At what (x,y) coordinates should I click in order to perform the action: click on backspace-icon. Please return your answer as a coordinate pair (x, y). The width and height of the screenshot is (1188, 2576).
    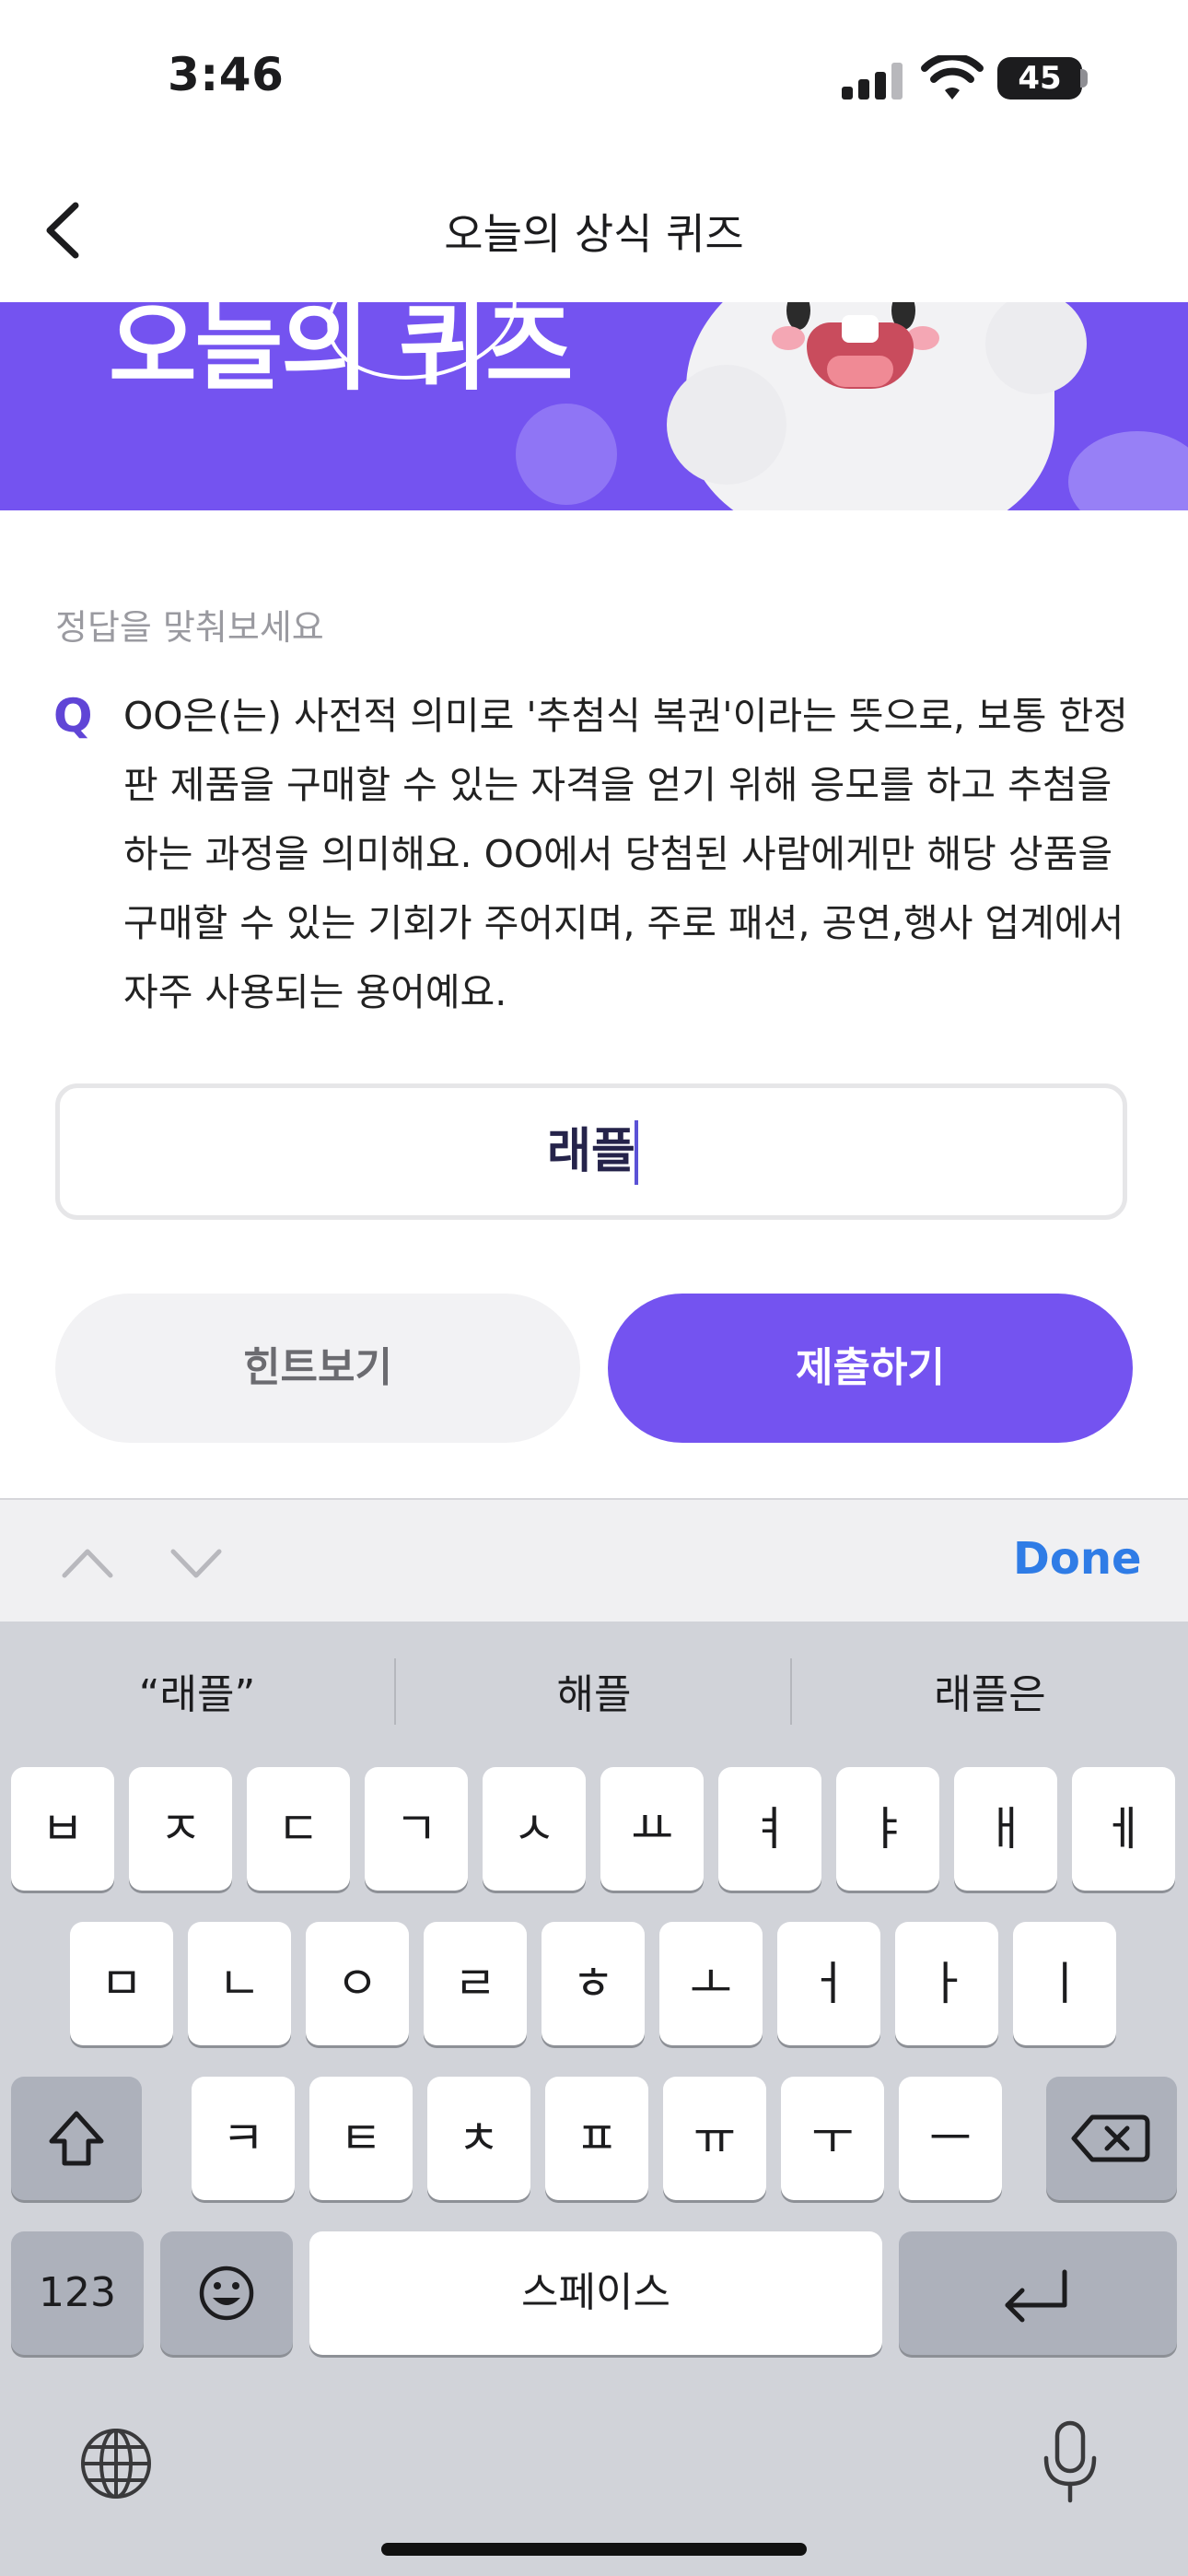
    Looking at the image, I should click on (1110, 2138).